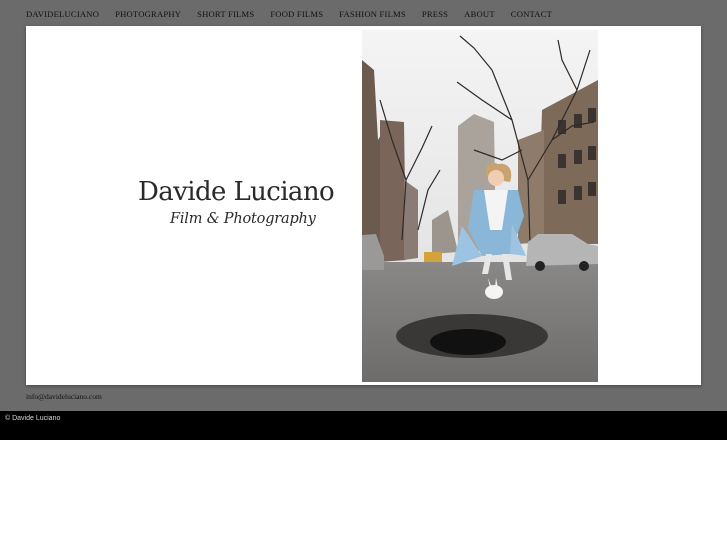  What do you see at coordinates (479, 14) in the screenshot?
I see `nav-item-about: ABOUT` at bounding box center [479, 14].